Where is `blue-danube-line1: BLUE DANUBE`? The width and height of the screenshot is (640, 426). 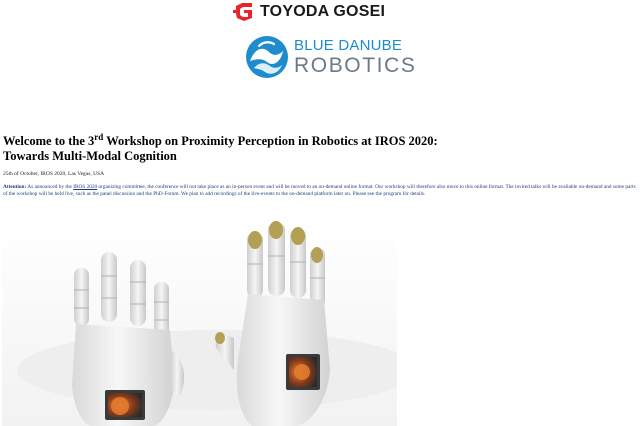
blue-danube-line1: BLUE DANUBE is located at coordinates (348, 45).